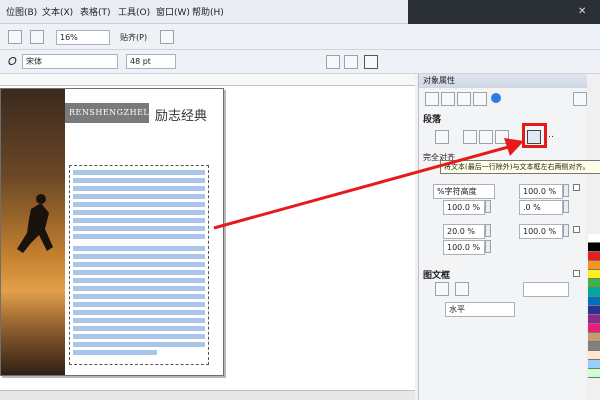  What do you see at coordinates (368, 184) in the screenshot?
I see `annotation-arrow` at bounding box center [368, 184].